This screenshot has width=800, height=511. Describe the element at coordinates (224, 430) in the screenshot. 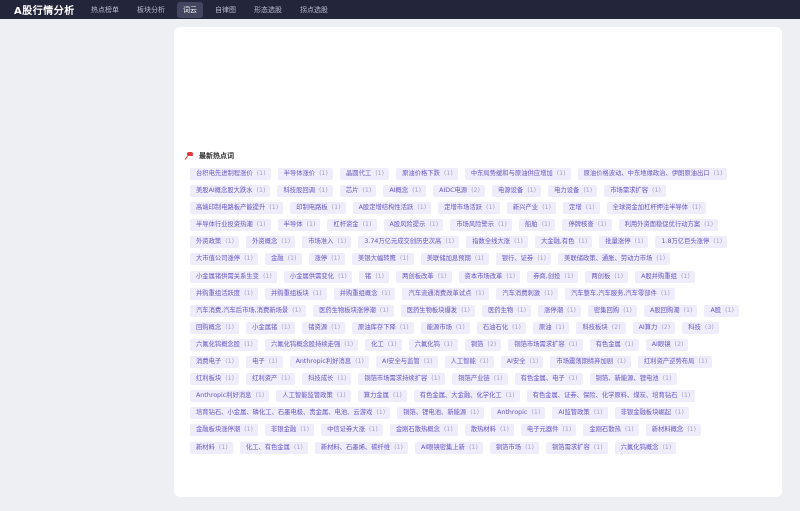

I see `hot-word-tag: 金融板块涨停潮 (1)` at that location.